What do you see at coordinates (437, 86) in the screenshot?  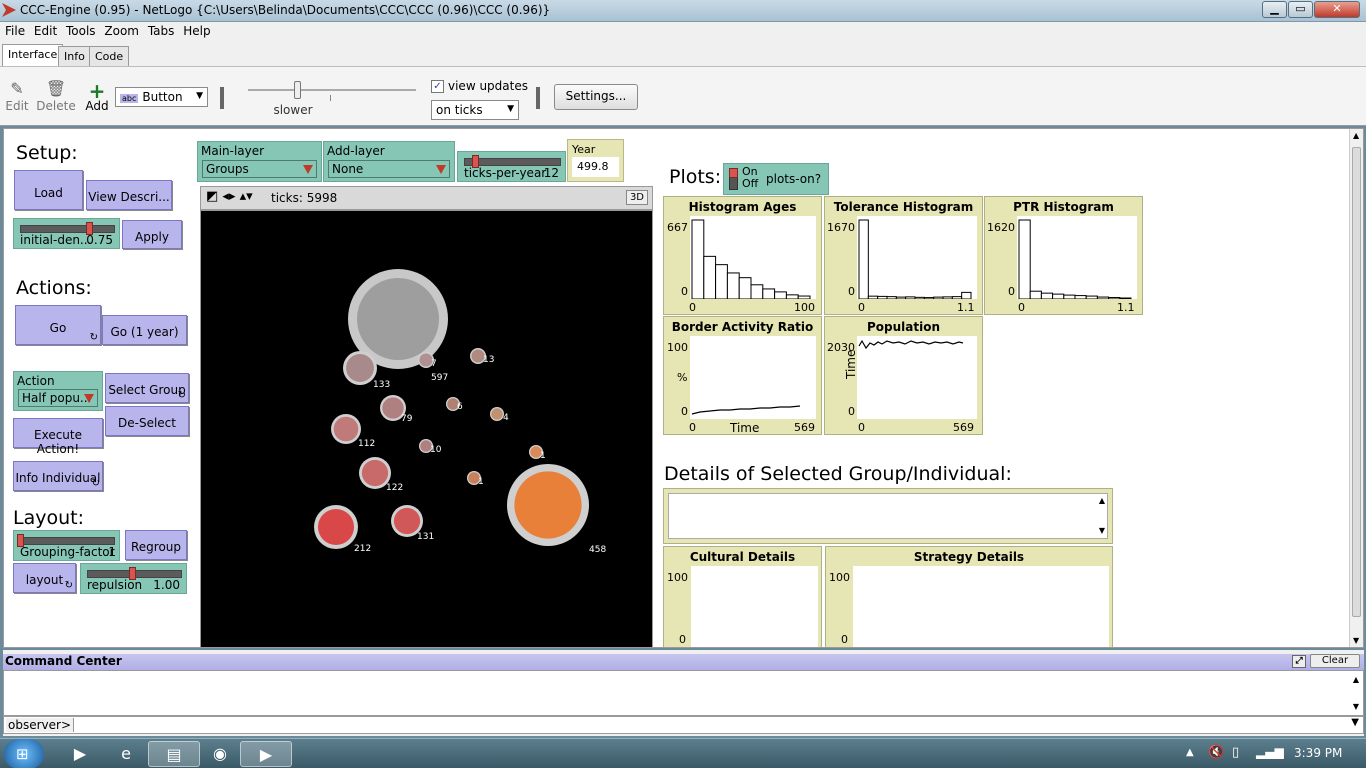 I see `view-updates-checkbox: ✓` at bounding box center [437, 86].